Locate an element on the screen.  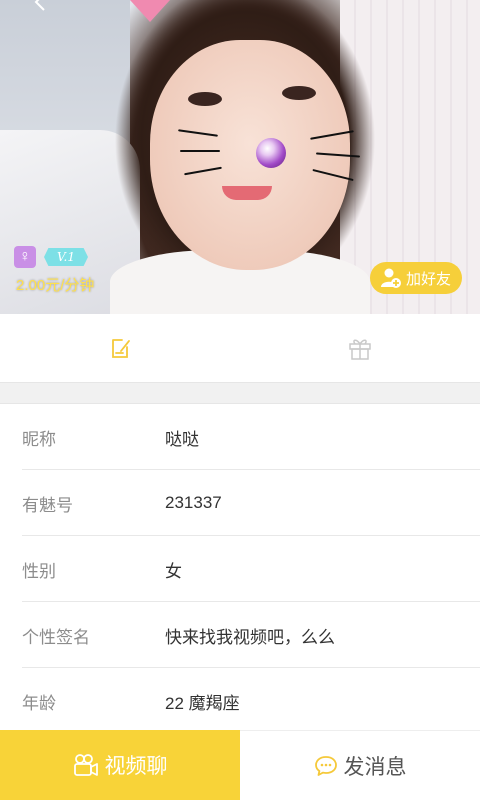
whisker is located at coordinates (200, 151).